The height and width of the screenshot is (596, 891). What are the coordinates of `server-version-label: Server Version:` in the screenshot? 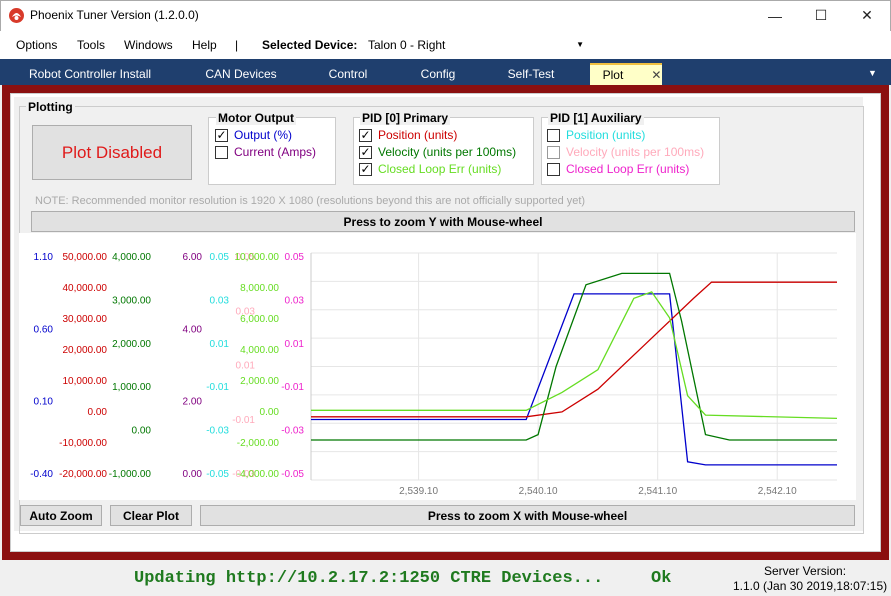 It's located at (805, 571).